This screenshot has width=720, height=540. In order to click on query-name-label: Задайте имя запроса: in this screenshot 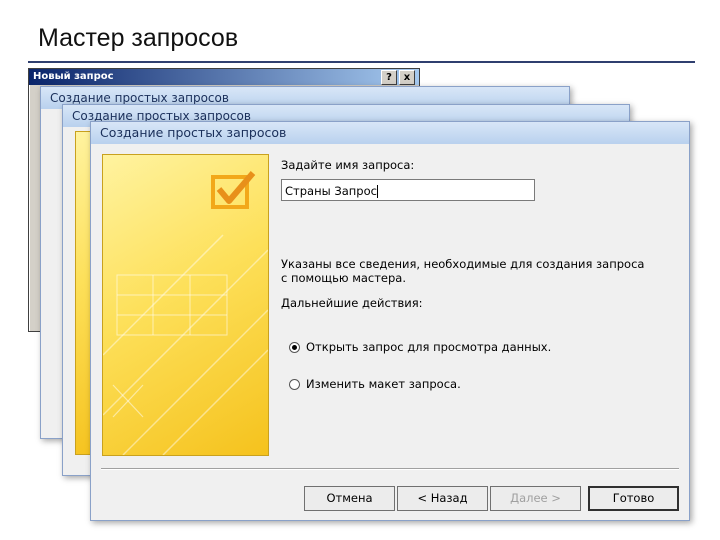, I will do `click(348, 165)`.